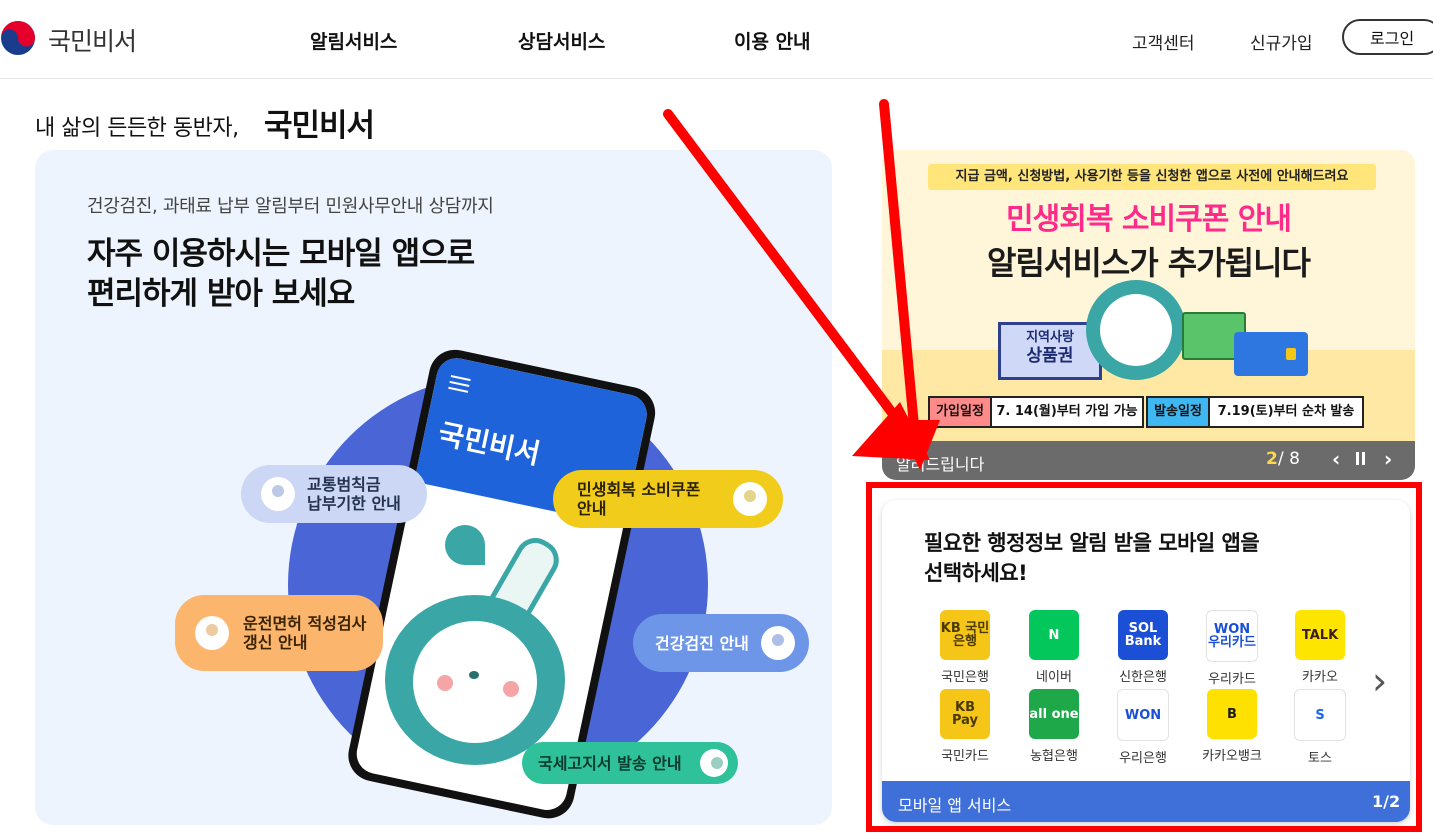 This screenshot has height=836, width=1433. Describe the element at coordinates (772, 40) in the screenshot. I see `nav-usage-guide: 이용 안내` at that location.